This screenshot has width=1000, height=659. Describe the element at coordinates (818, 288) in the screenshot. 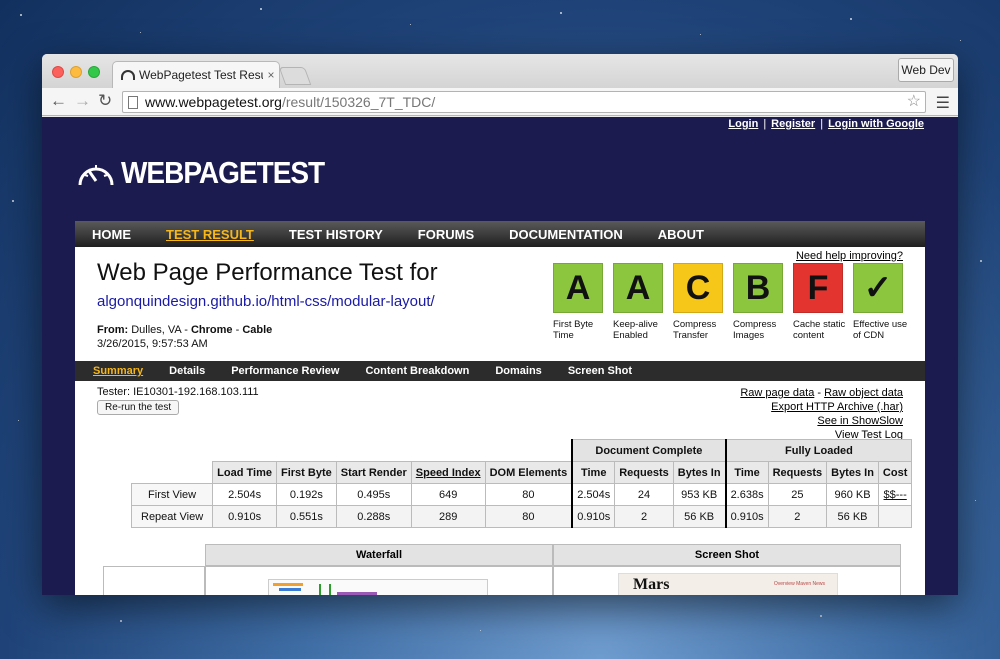

I see `grade-box: F` at that location.